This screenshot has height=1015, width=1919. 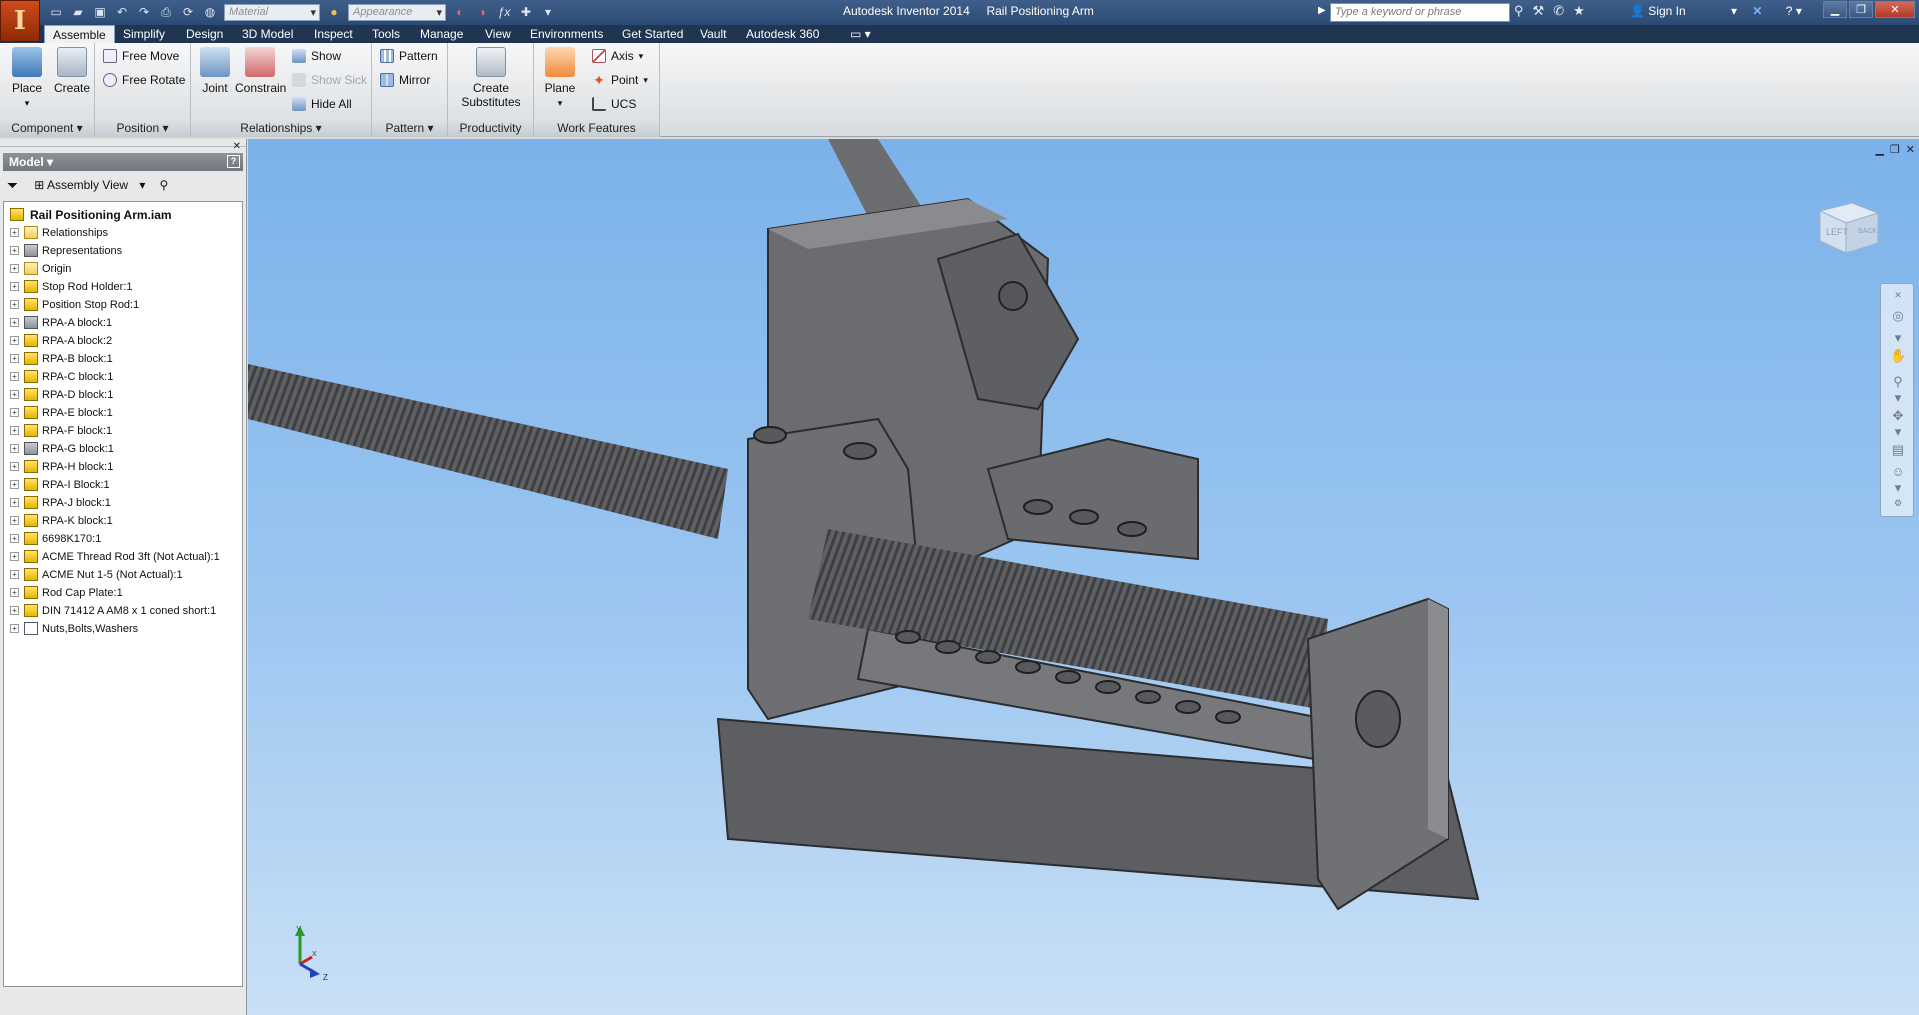 I want to click on hide-all-button: Hide All, so click(x=322, y=104).